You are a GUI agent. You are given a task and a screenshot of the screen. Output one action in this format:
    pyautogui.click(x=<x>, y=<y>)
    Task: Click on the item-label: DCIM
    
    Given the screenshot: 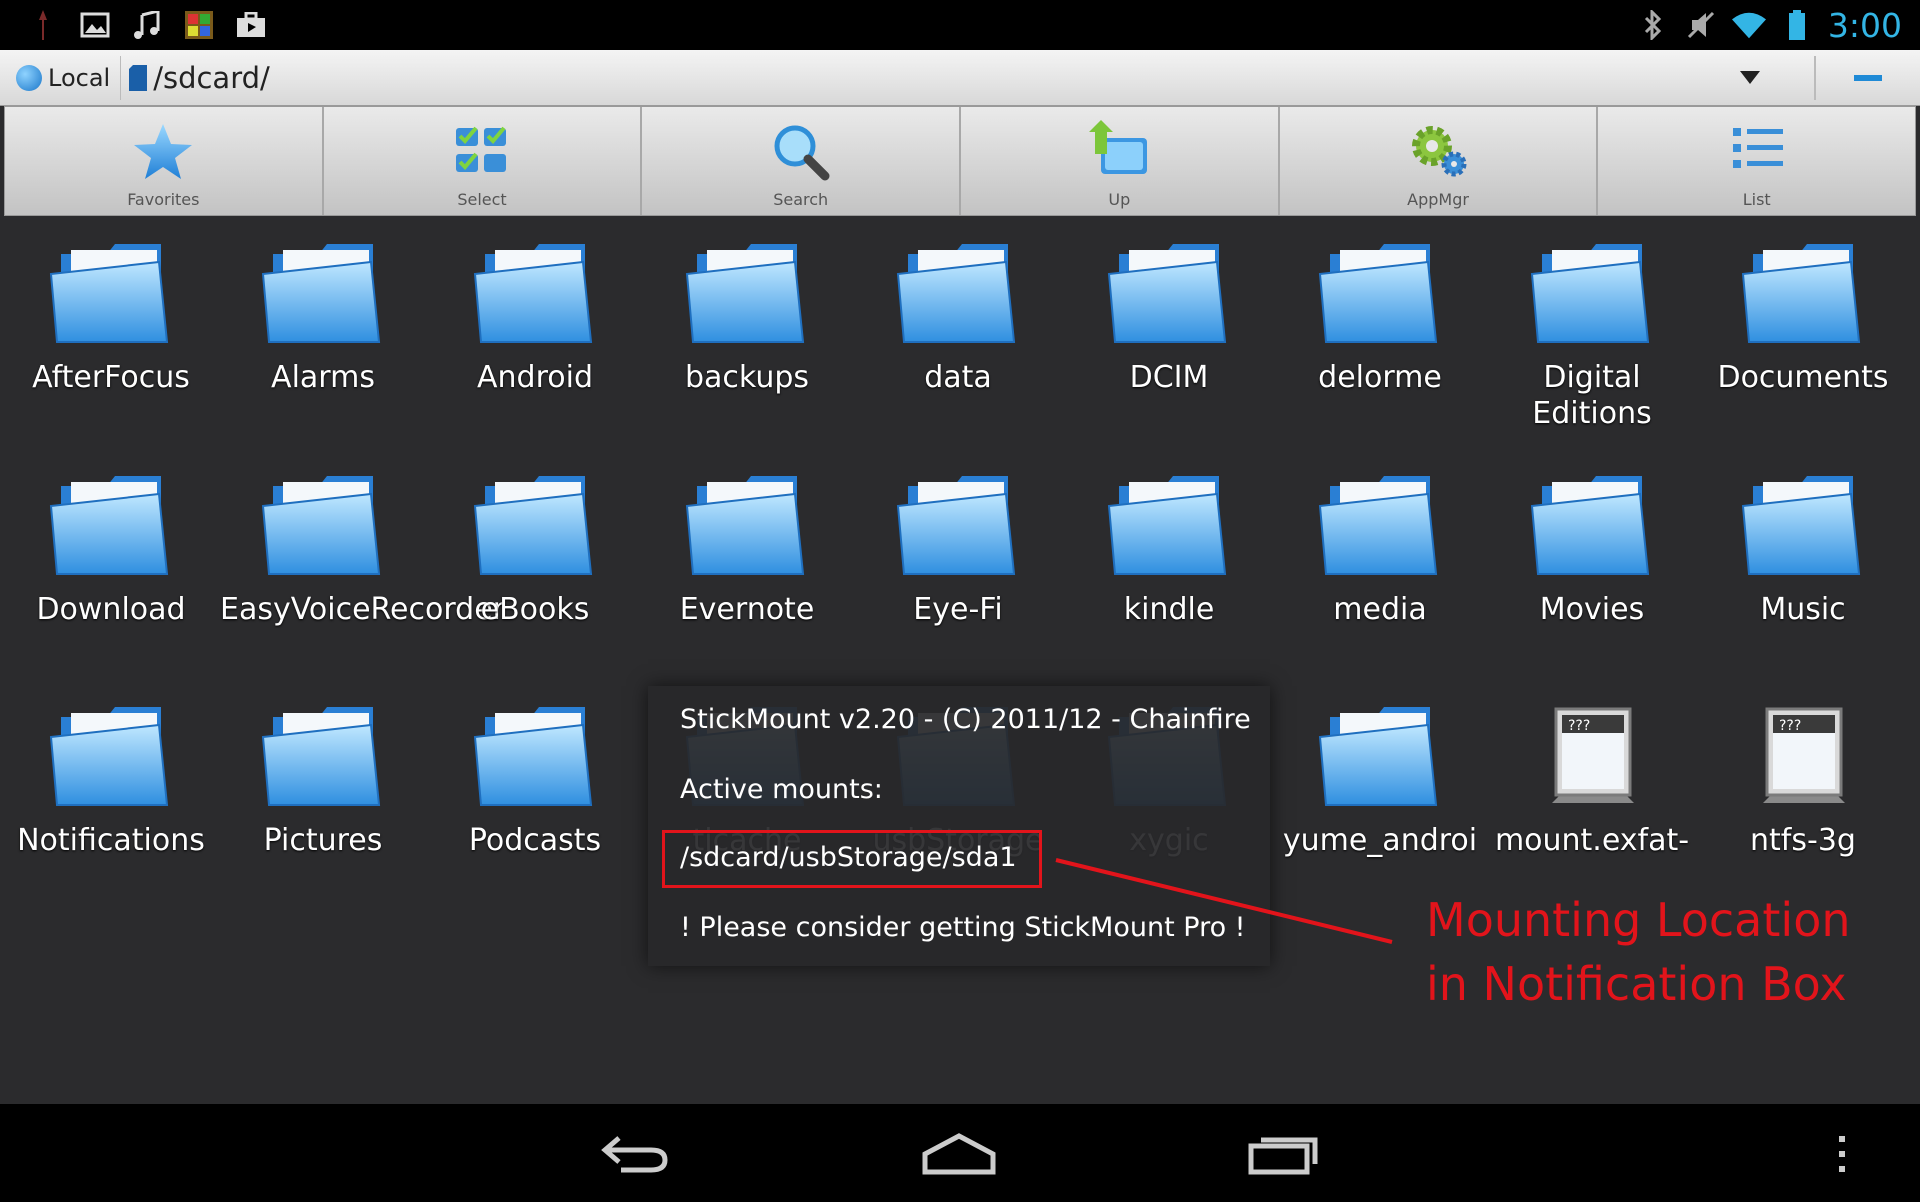 What is the action you would take?
    pyautogui.click(x=1169, y=377)
    